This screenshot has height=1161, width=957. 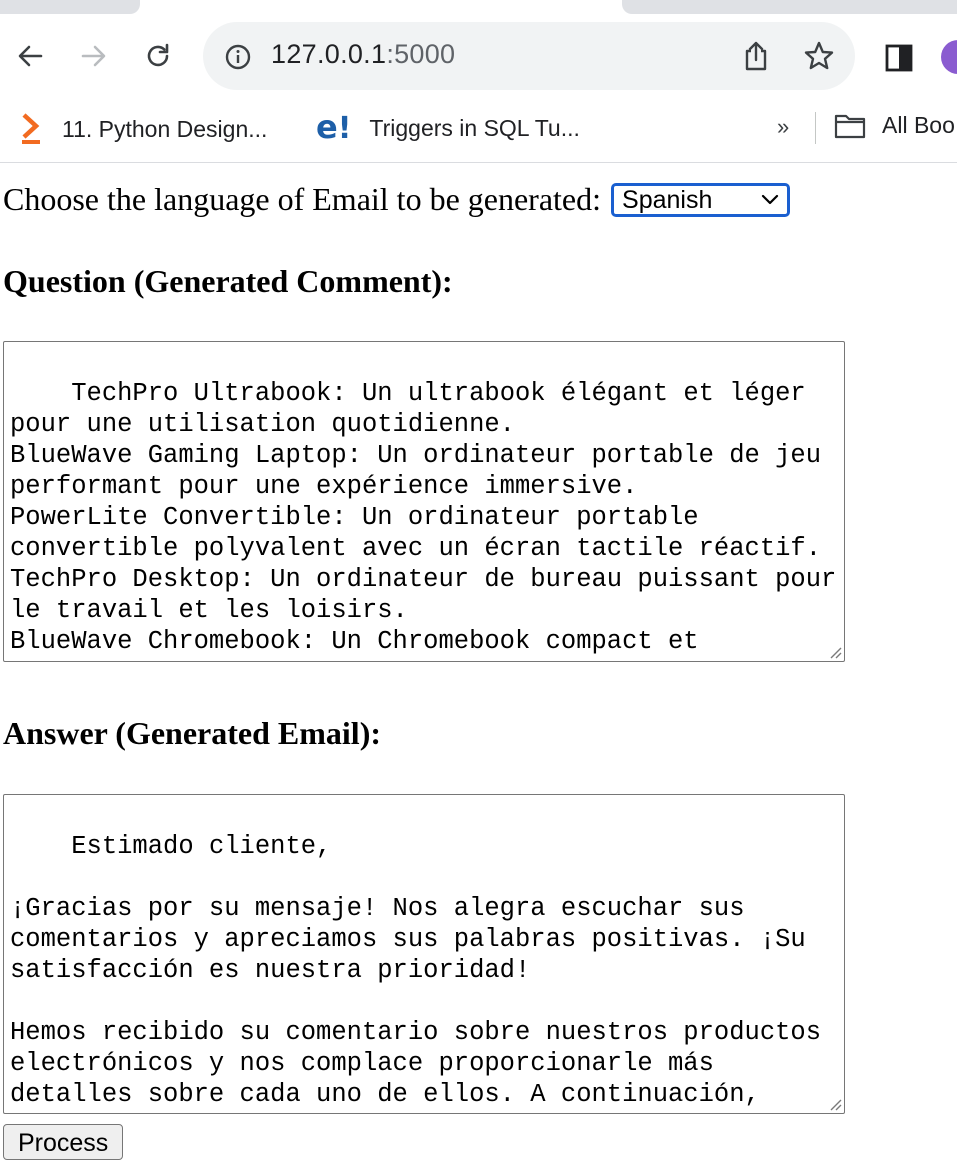 I want to click on orange-chevron-icon, so click(x=31, y=129).